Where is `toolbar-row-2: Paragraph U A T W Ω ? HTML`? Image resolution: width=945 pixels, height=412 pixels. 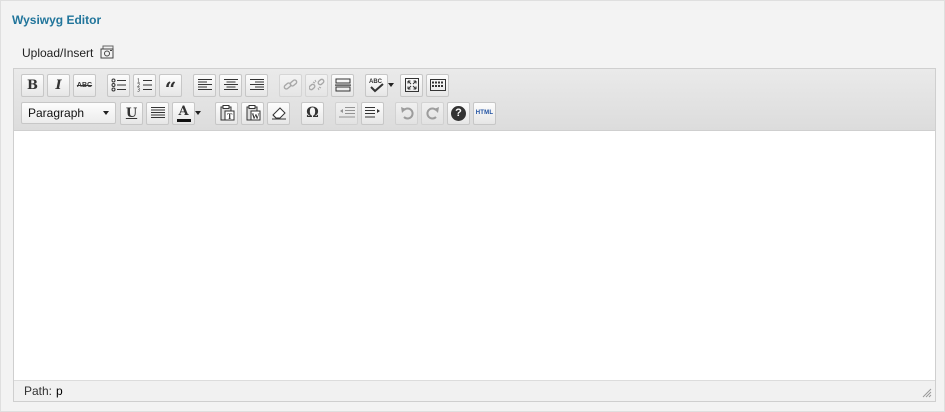 toolbar-row-2: Paragraph U A T W Ω ? HTML is located at coordinates (260, 113).